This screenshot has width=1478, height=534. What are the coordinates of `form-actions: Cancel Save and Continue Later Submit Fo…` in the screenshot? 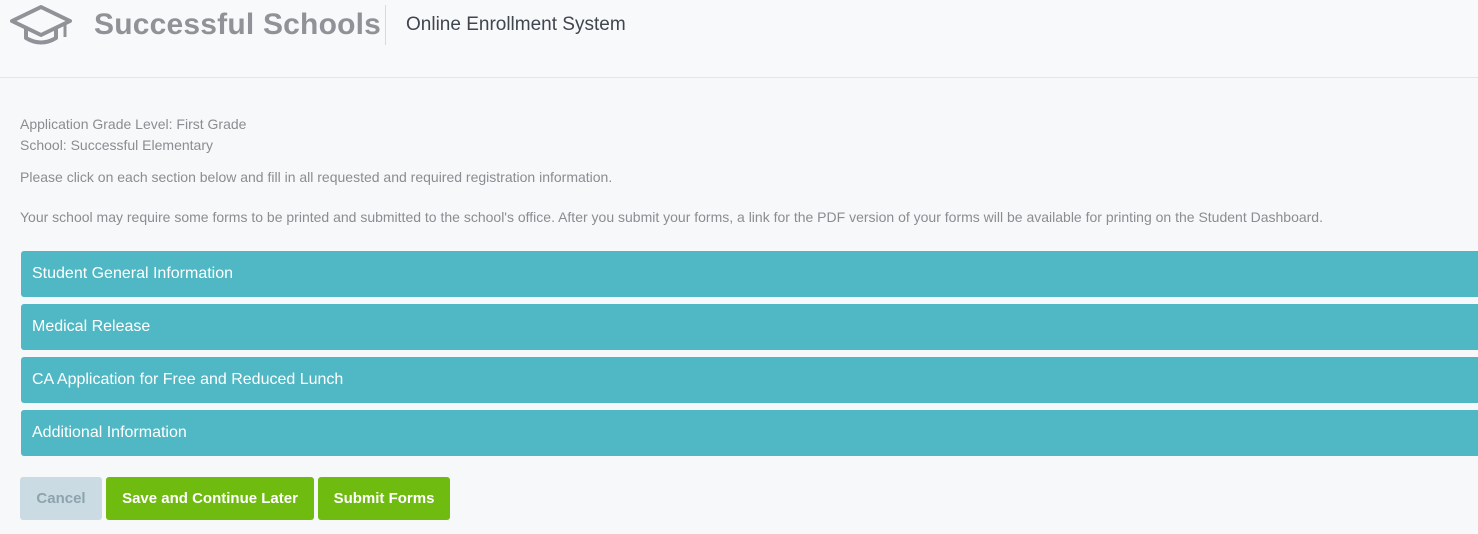 It's located at (235, 498).